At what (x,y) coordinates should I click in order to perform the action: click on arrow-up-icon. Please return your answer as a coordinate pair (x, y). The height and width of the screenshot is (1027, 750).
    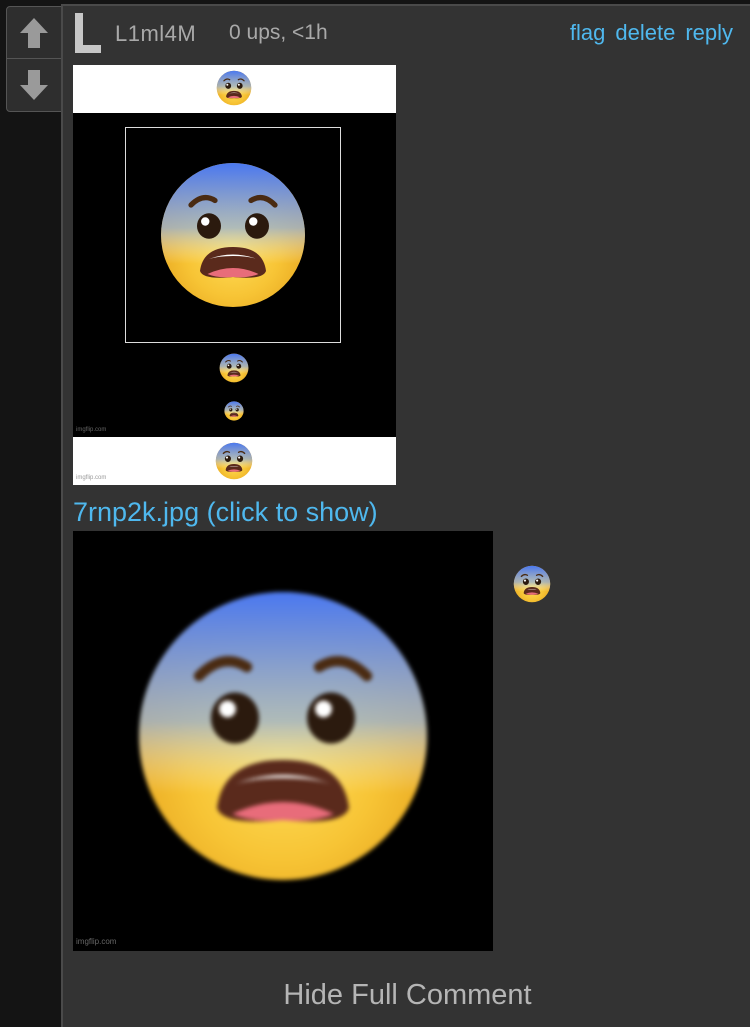
    Looking at the image, I should click on (34, 32).